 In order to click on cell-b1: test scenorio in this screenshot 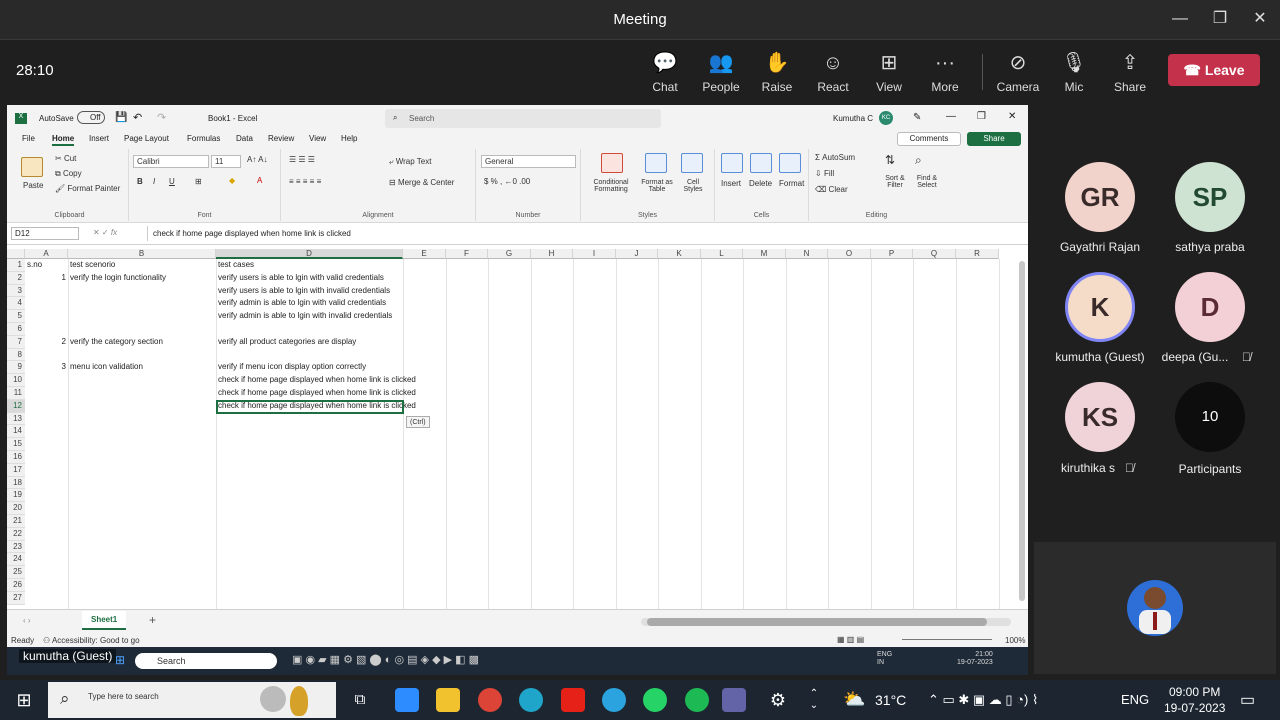, I will do `click(92, 265)`.